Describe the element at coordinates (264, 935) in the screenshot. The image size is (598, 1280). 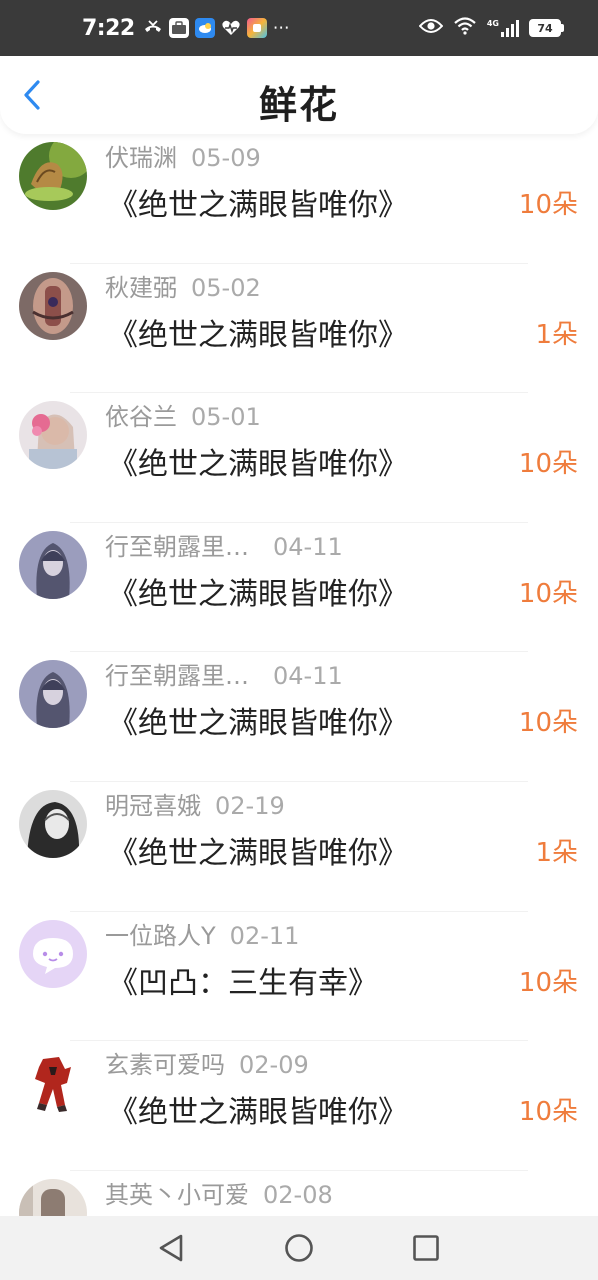
I see `send-date: 02-11` at that location.